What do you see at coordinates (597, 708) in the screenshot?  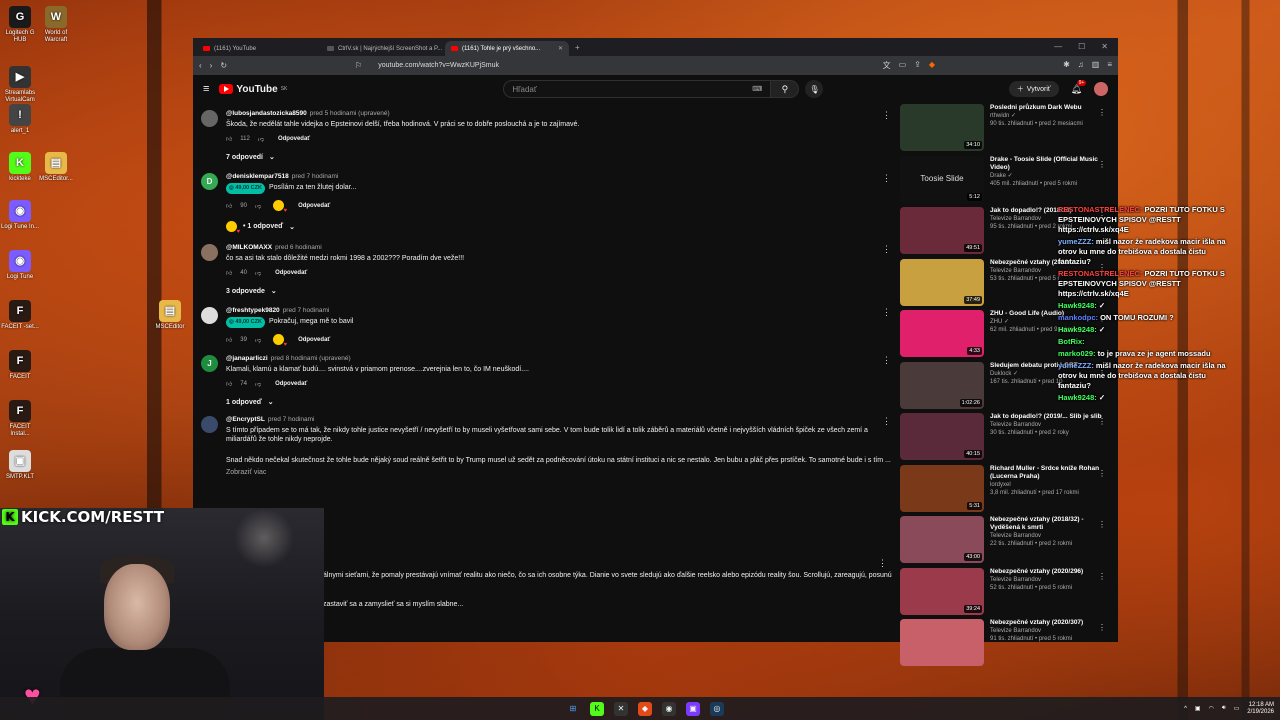 I see `kick-app-icon: K` at bounding box center [597, 708].